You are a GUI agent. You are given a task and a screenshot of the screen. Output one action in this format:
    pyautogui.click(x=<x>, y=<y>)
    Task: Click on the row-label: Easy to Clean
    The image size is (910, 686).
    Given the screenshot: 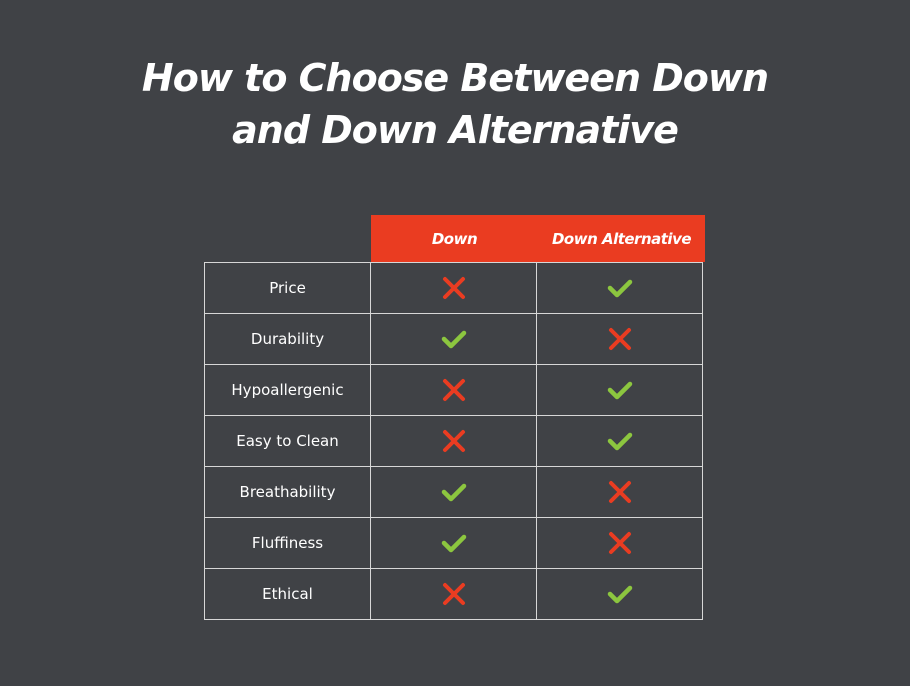 What is the action you would take?
    pyautogui.click(x=287, y=441)
    